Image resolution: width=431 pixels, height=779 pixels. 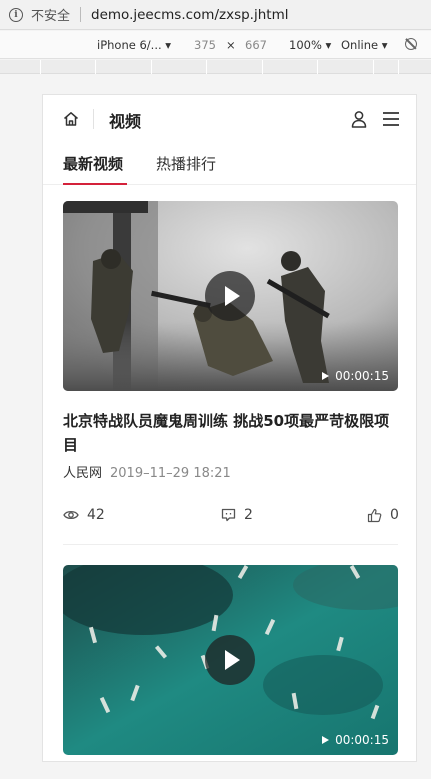 What do you see at coordinates (81, 14) in the screenshot?
I see `address-separator` at bounding box center [81, 14].